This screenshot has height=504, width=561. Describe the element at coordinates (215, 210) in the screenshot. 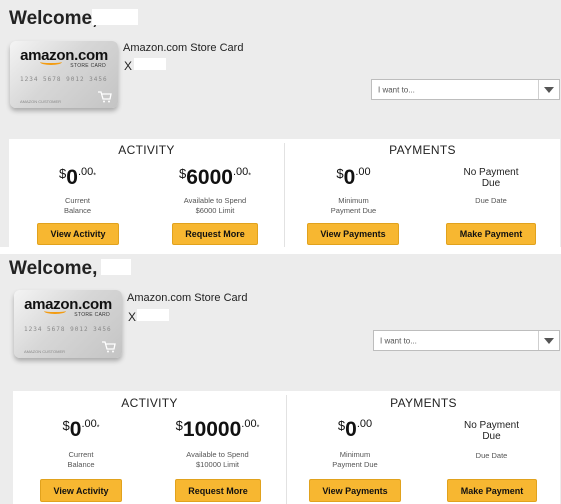

I see `available-limit-label: $6000 Limit` at that location.